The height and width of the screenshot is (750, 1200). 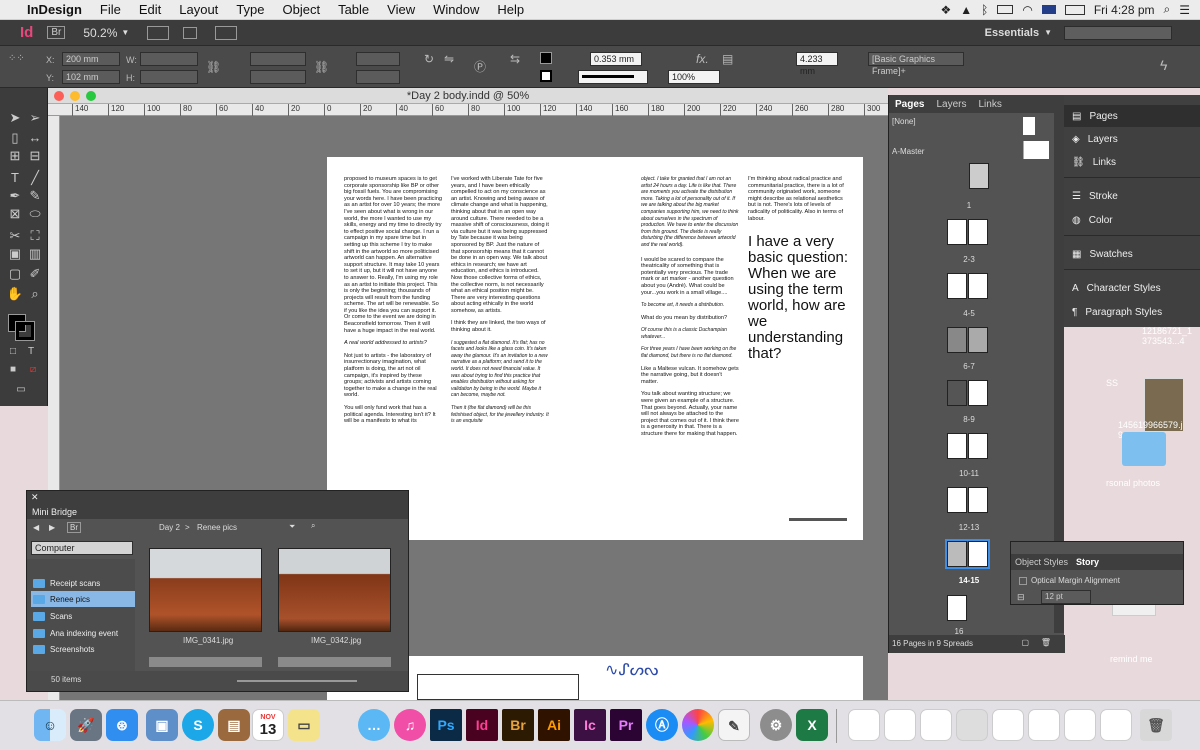 I want to click on opacity-field: 100%, so click(x=694, y=77).